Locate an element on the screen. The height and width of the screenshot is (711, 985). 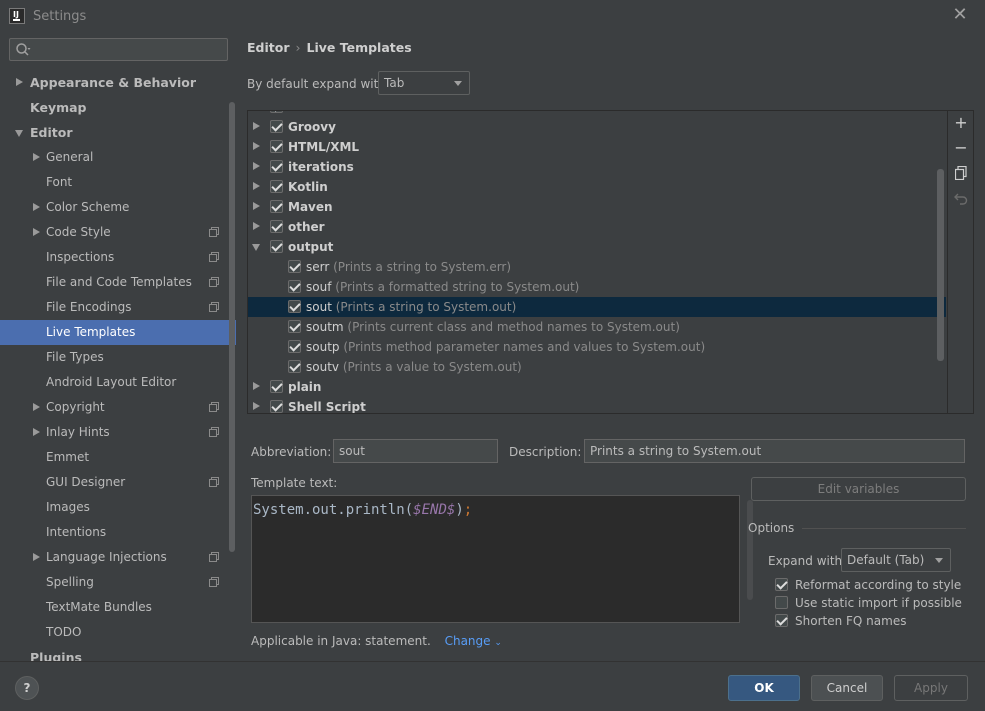
template-group-row: Shell Script is located at coordinates (597, 405).